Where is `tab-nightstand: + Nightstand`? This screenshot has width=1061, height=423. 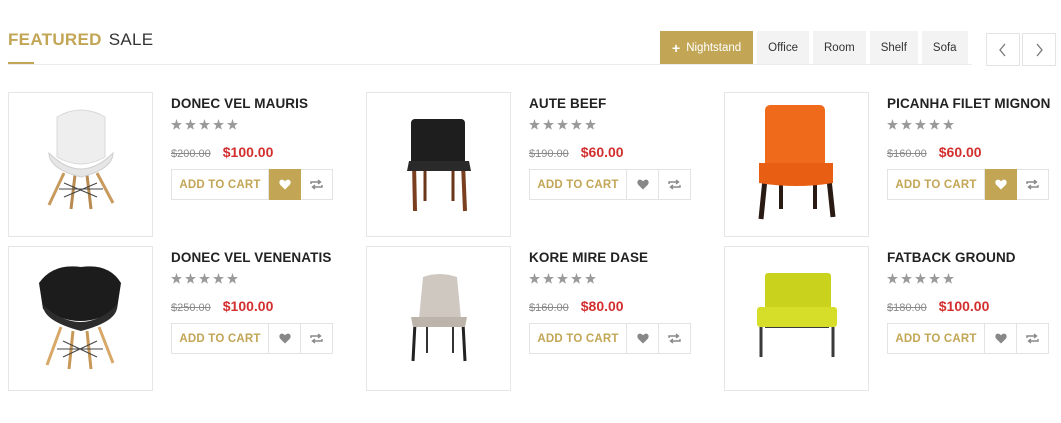 tab-nightstand: + Nightstand is located at coordinates (707, 47).